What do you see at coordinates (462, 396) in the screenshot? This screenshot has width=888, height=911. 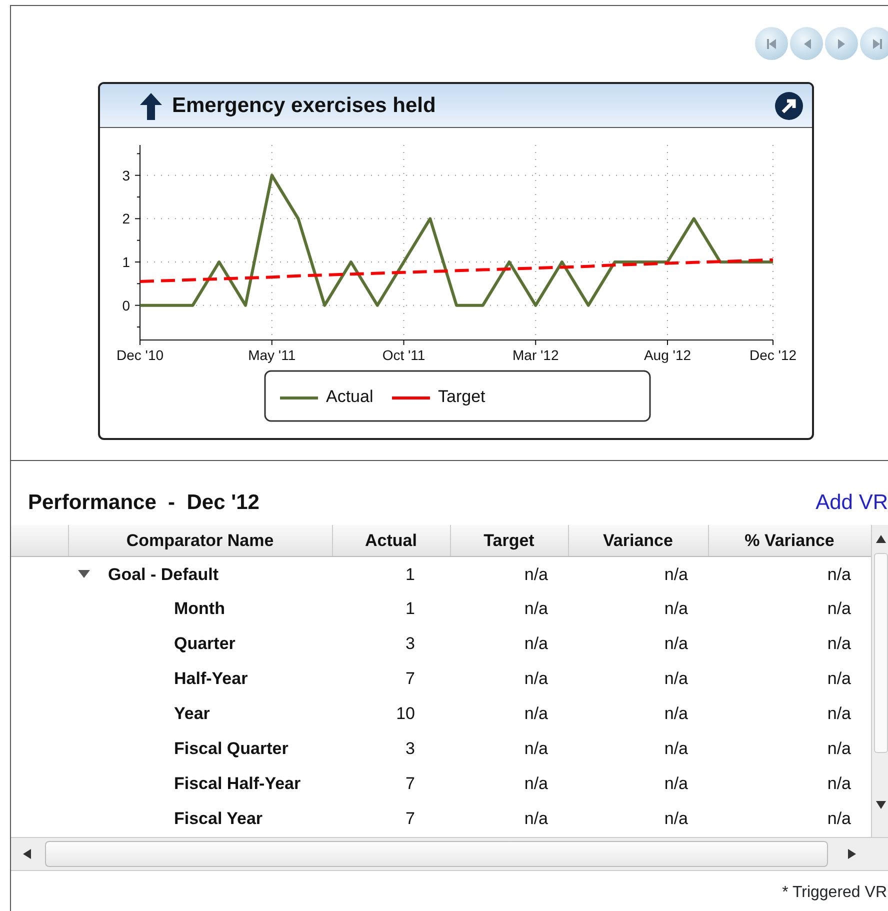 I see `legend-label: Target` at bounding box center [462, 396].